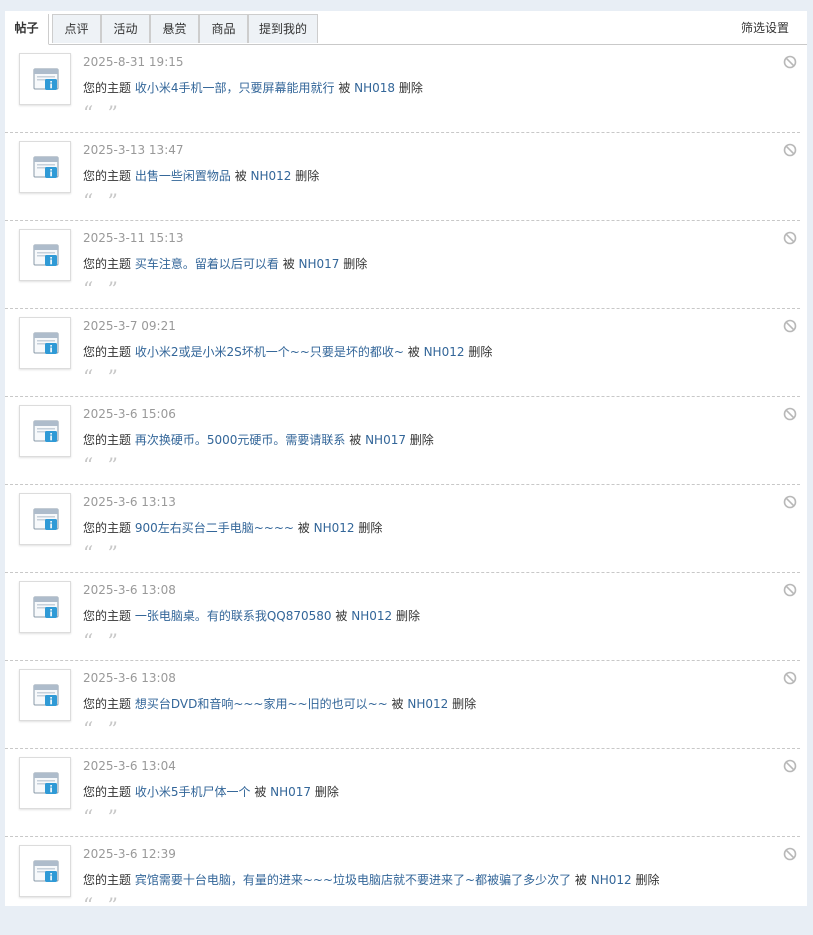  What do you see at coordinates (193, 792) in the screenshot?
I see `thread-title-link: 收小米5手机尸体一个` at bounding box center [193, 792].